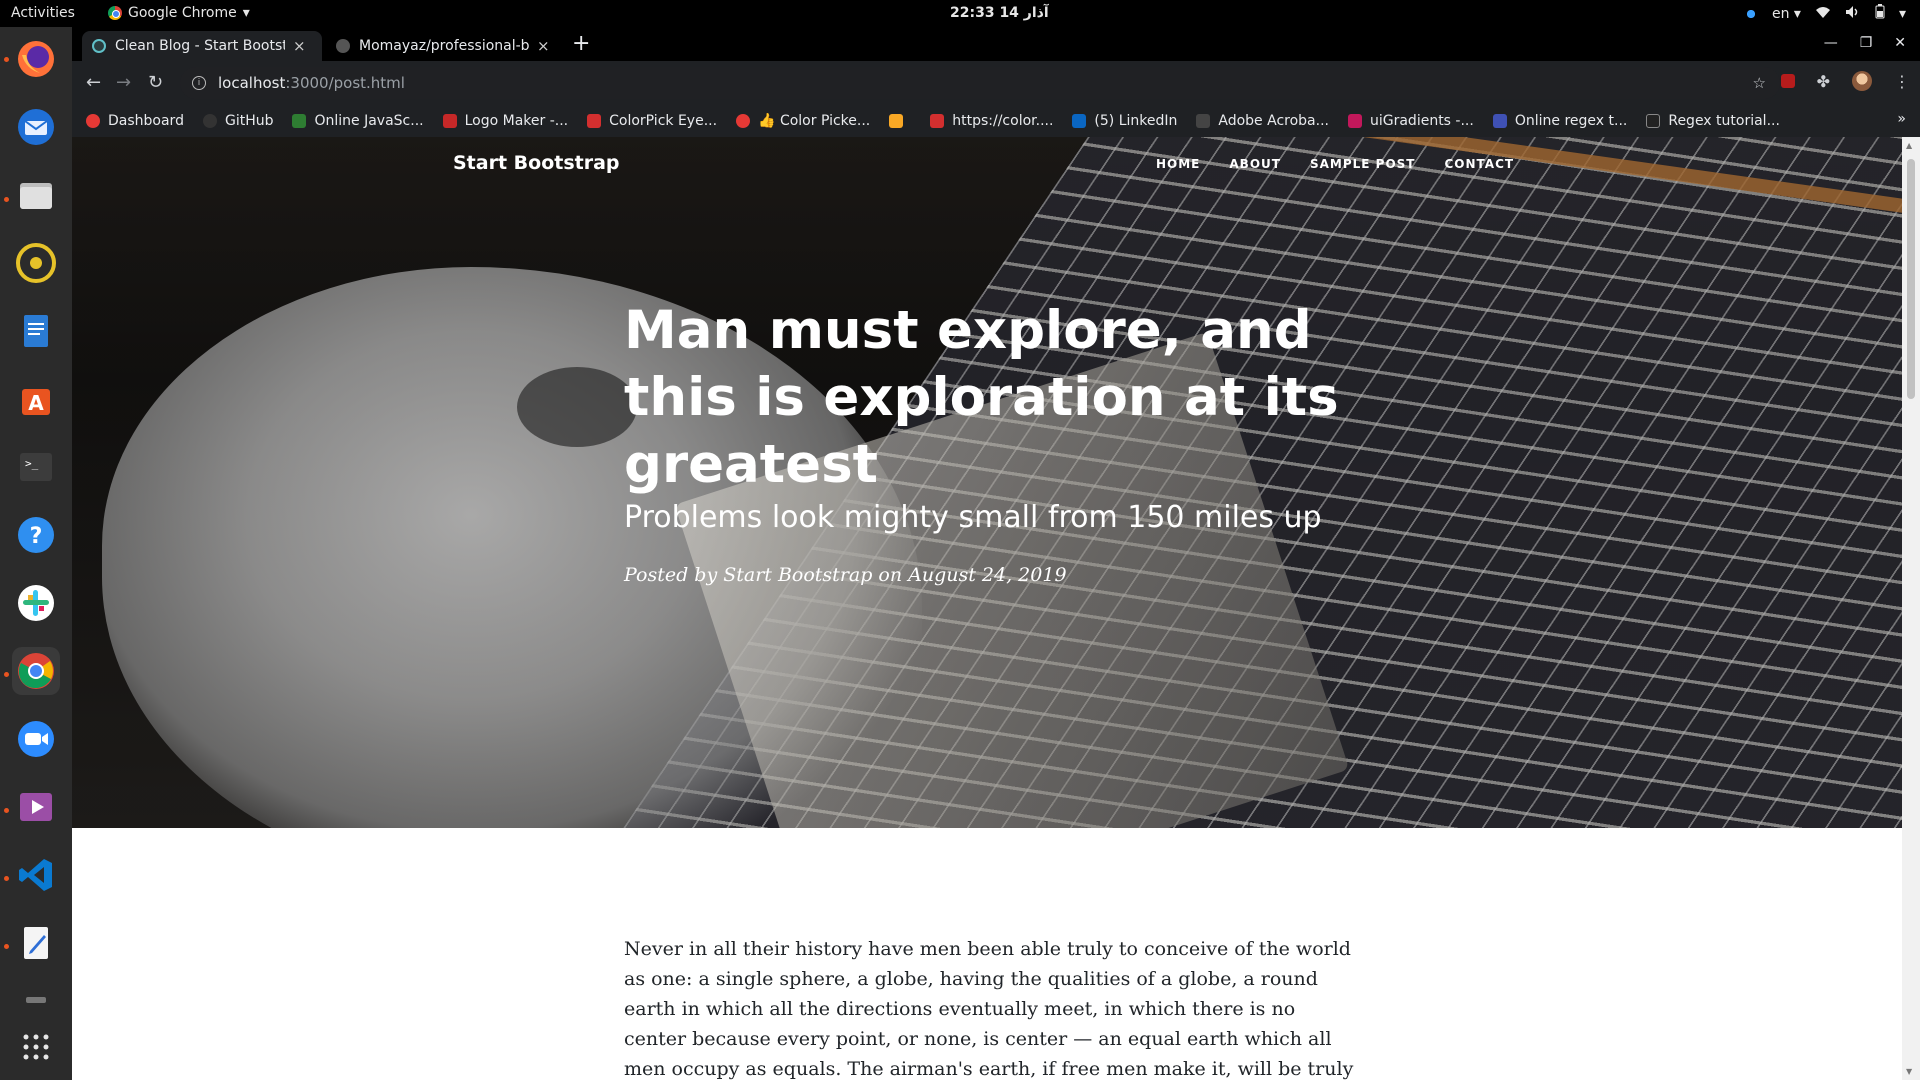 This screenshot has height=1080, width=1920. Describe the element at coordinates (123, 82) in the screenshot. I see `forward-icon: →` at that location.